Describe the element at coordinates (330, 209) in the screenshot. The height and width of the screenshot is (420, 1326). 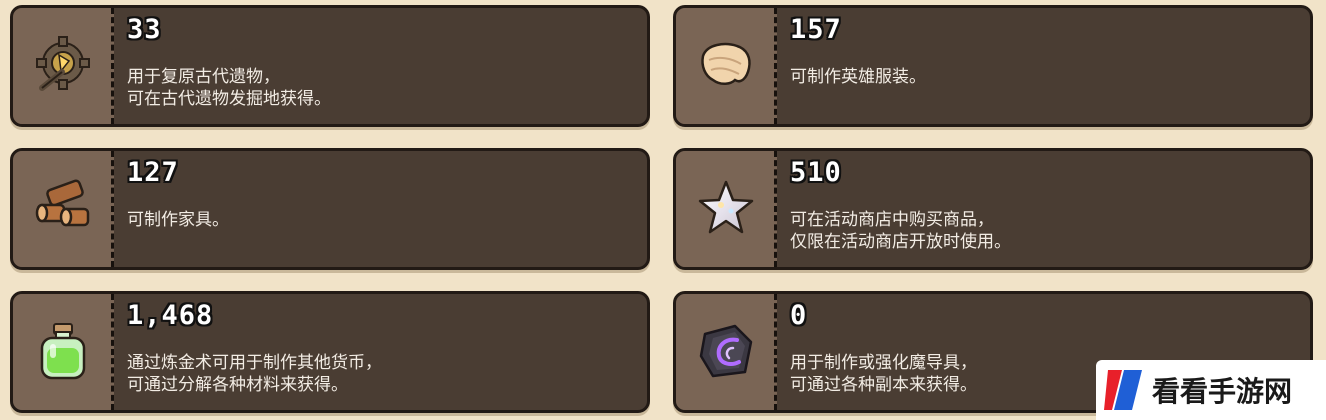
I see `item-card-wood: 127 可制作家具。` at that location.